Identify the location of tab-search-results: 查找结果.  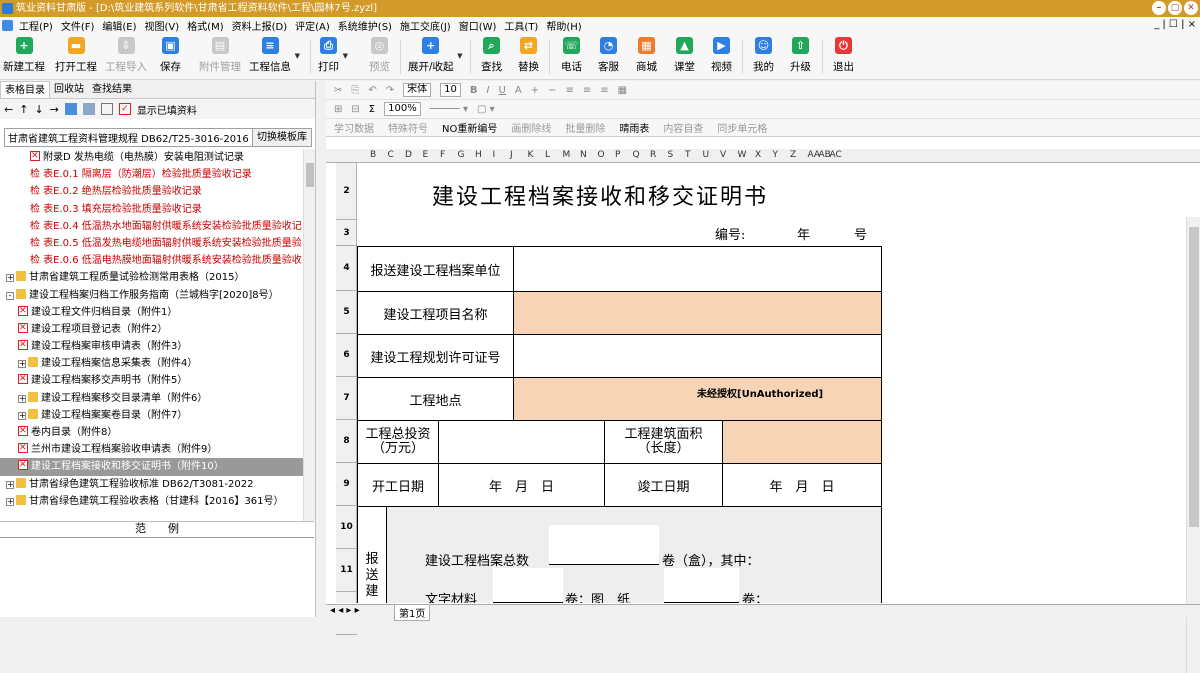
(112, 89).